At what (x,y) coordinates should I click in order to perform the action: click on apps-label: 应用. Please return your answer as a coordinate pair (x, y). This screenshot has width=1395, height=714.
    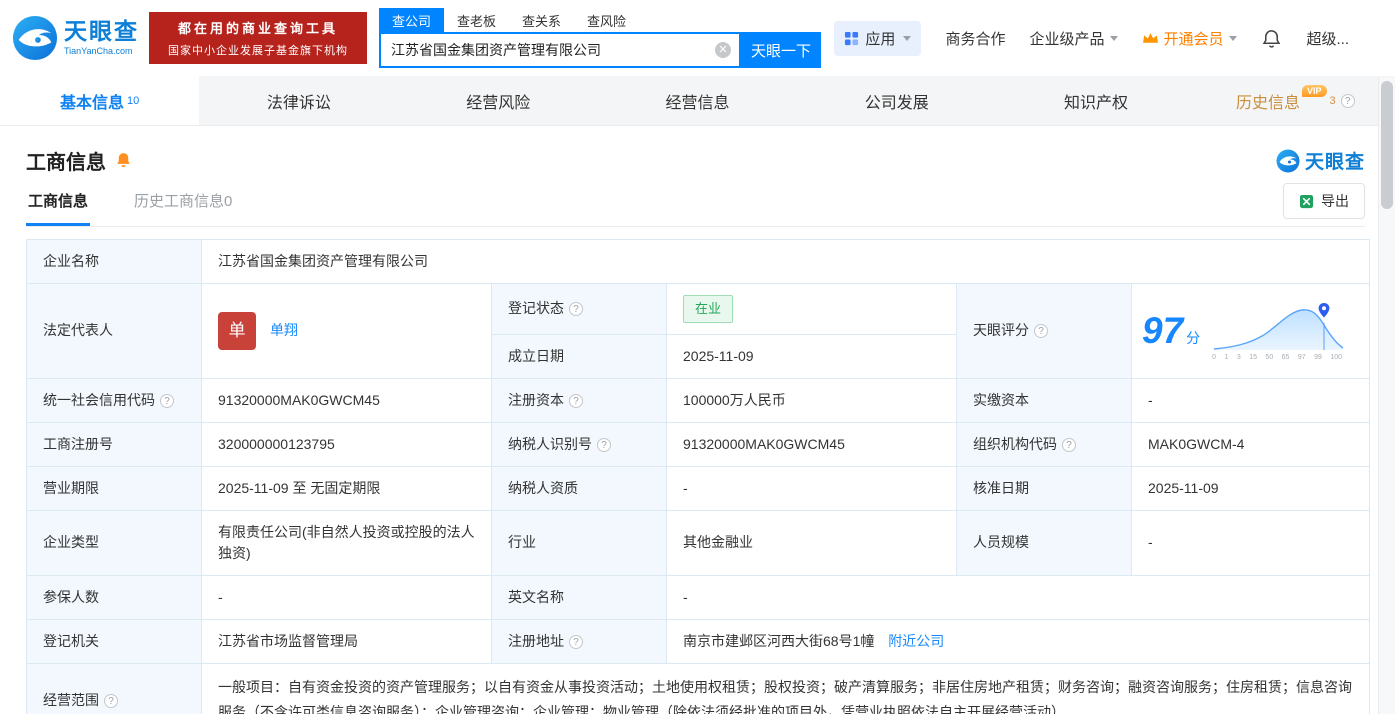
    Looking at the image, I should click on (880, 39).